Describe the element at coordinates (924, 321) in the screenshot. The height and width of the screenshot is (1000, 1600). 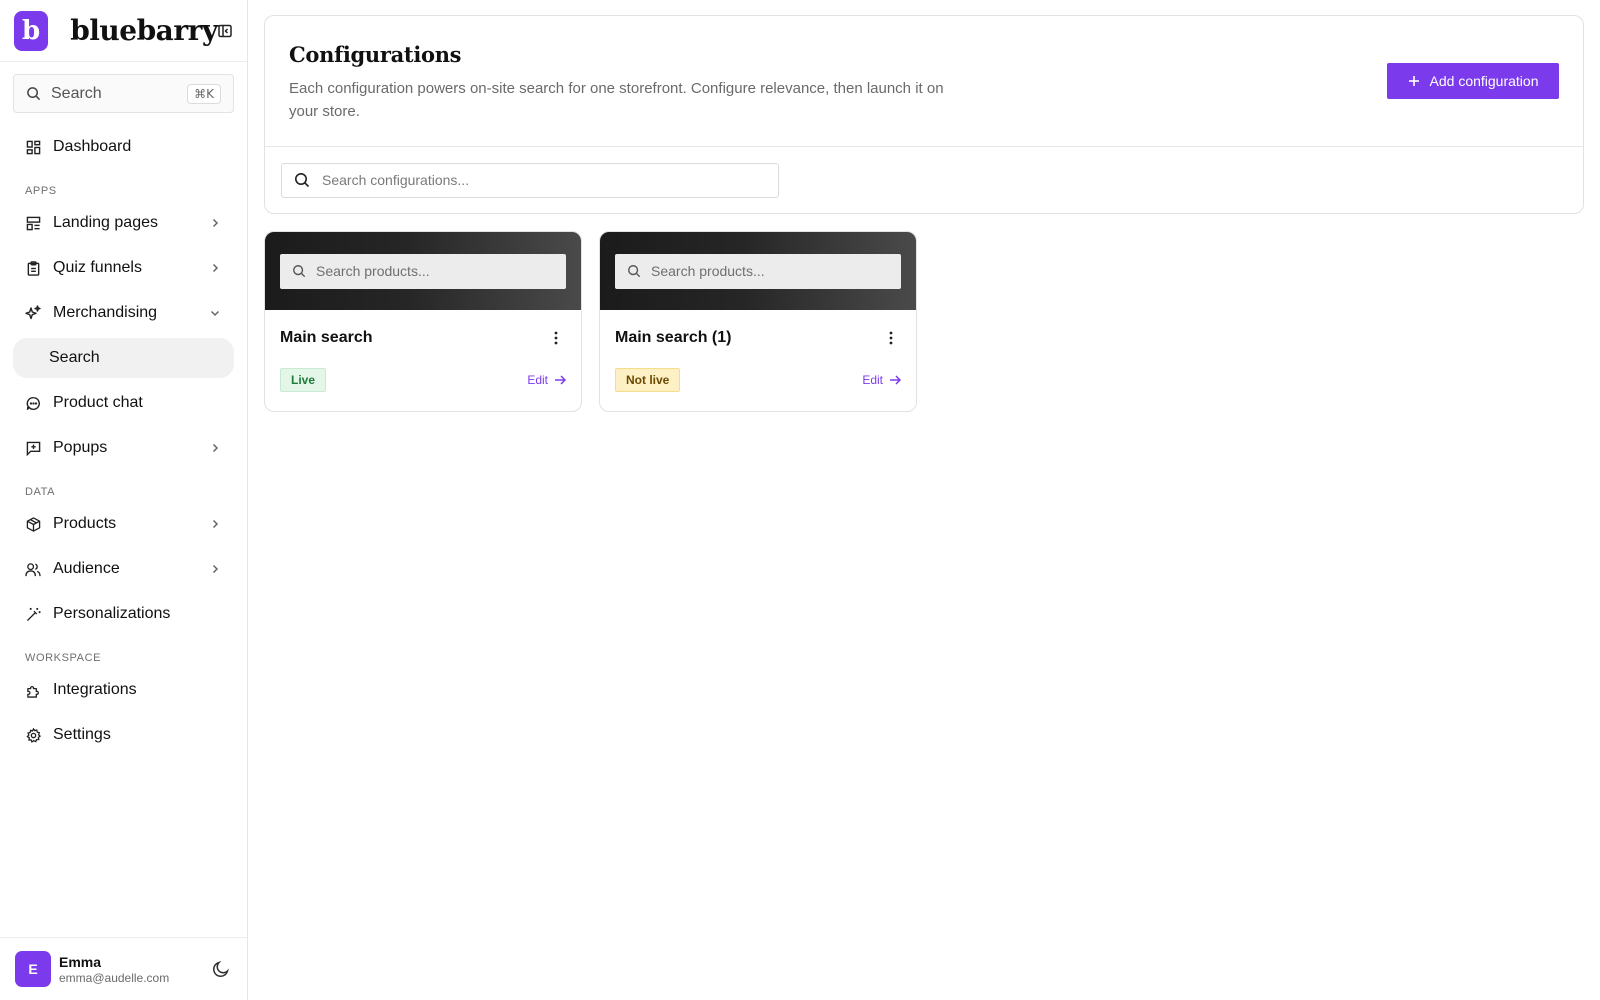
I see `configuration-cards: Search products... Main search Live Edit` at that location.